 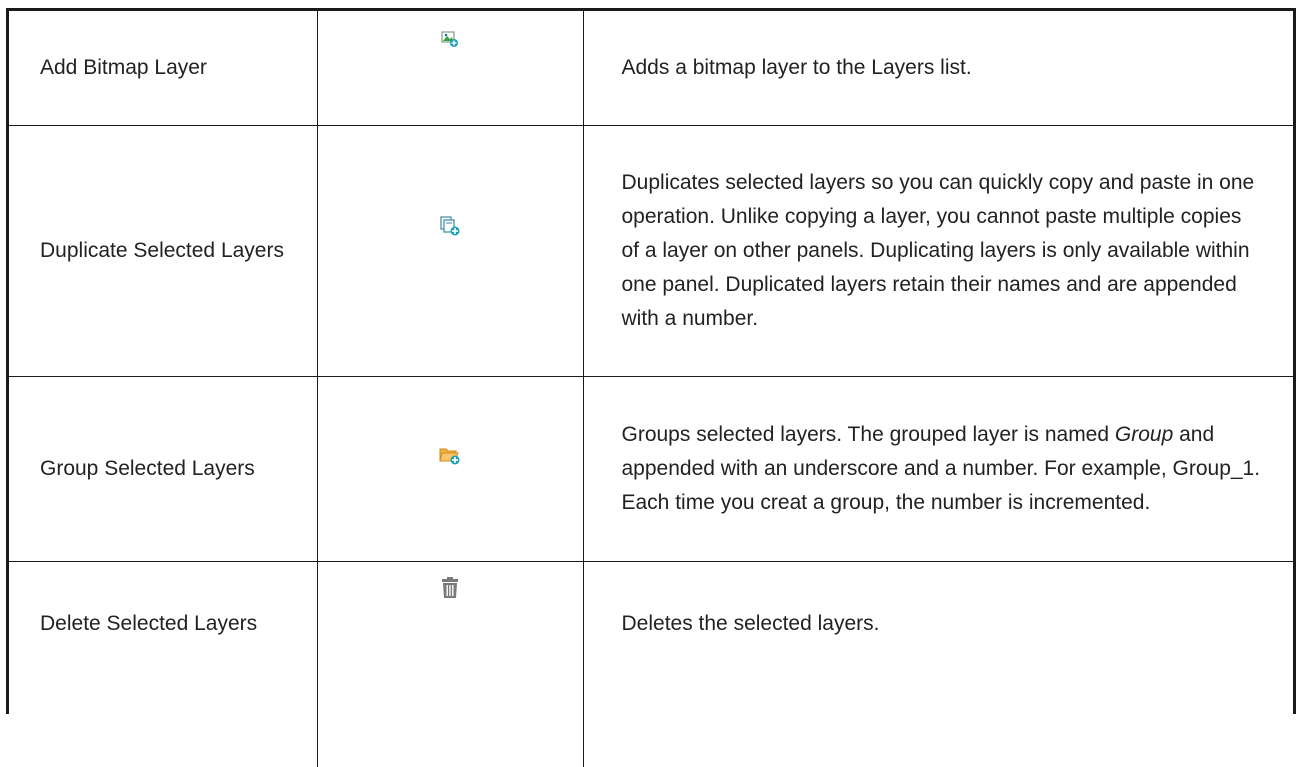 I want to click on trash-icon, so click(x=450, y=593).